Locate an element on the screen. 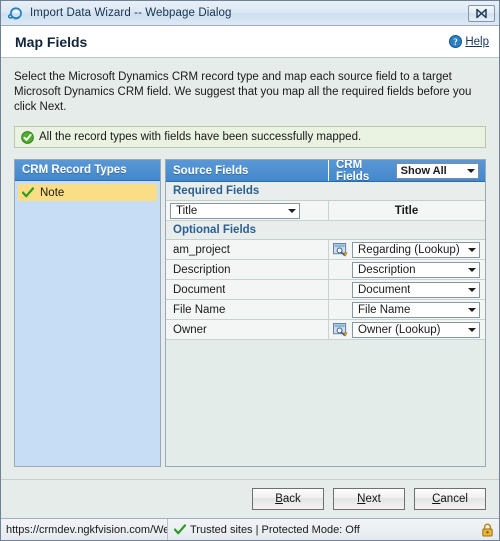 This screenshot has width=500, height=541. close-icon is located at coordinates (481, 13).